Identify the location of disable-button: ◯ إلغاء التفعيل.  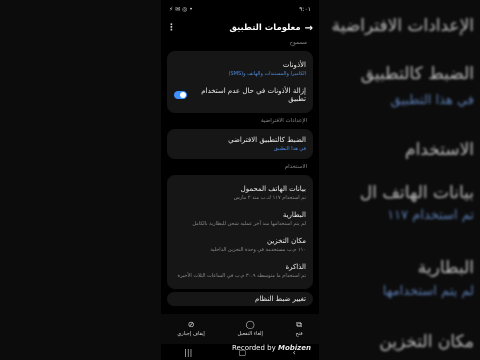
(250, 329).